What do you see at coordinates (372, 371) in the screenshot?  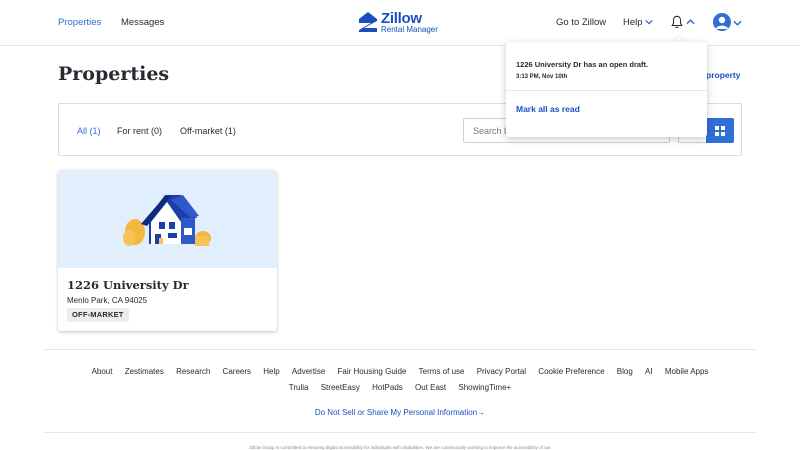 I see `footer-link-fair-housing: Fair Housing Guide` at bounding box center [372, 371].